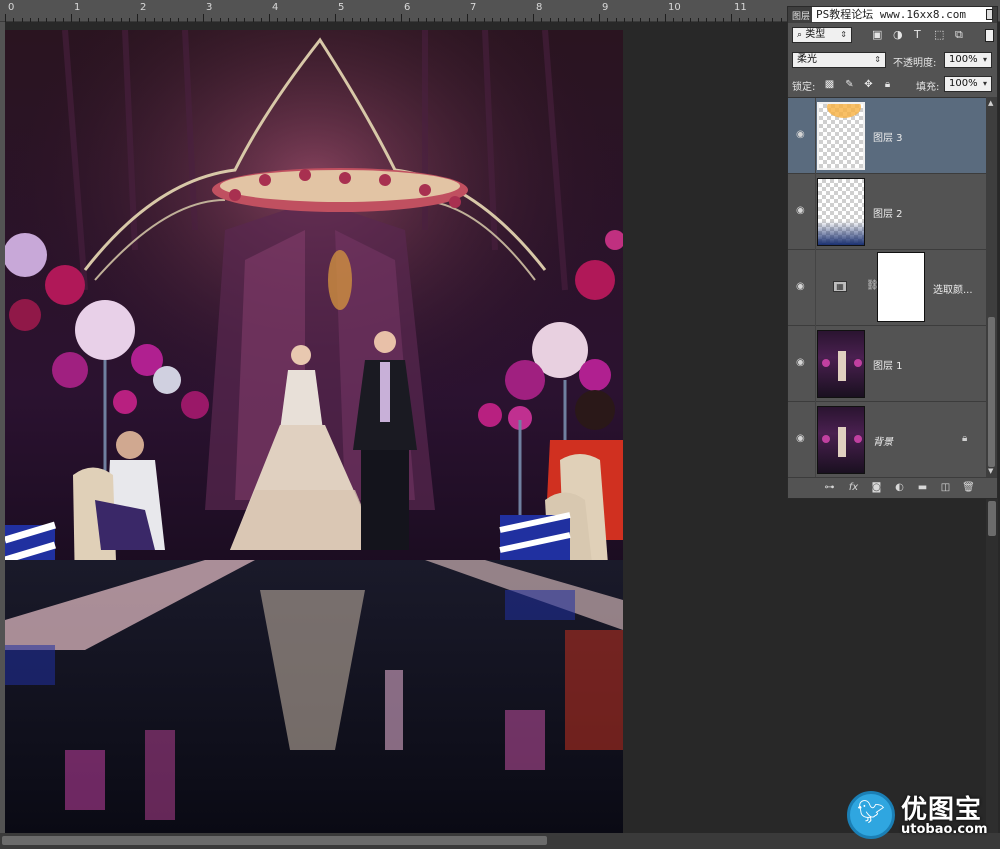 This screenshot has height=849, width=1000. I want to click on layer-mask-thumbnail, so click(901, 287).